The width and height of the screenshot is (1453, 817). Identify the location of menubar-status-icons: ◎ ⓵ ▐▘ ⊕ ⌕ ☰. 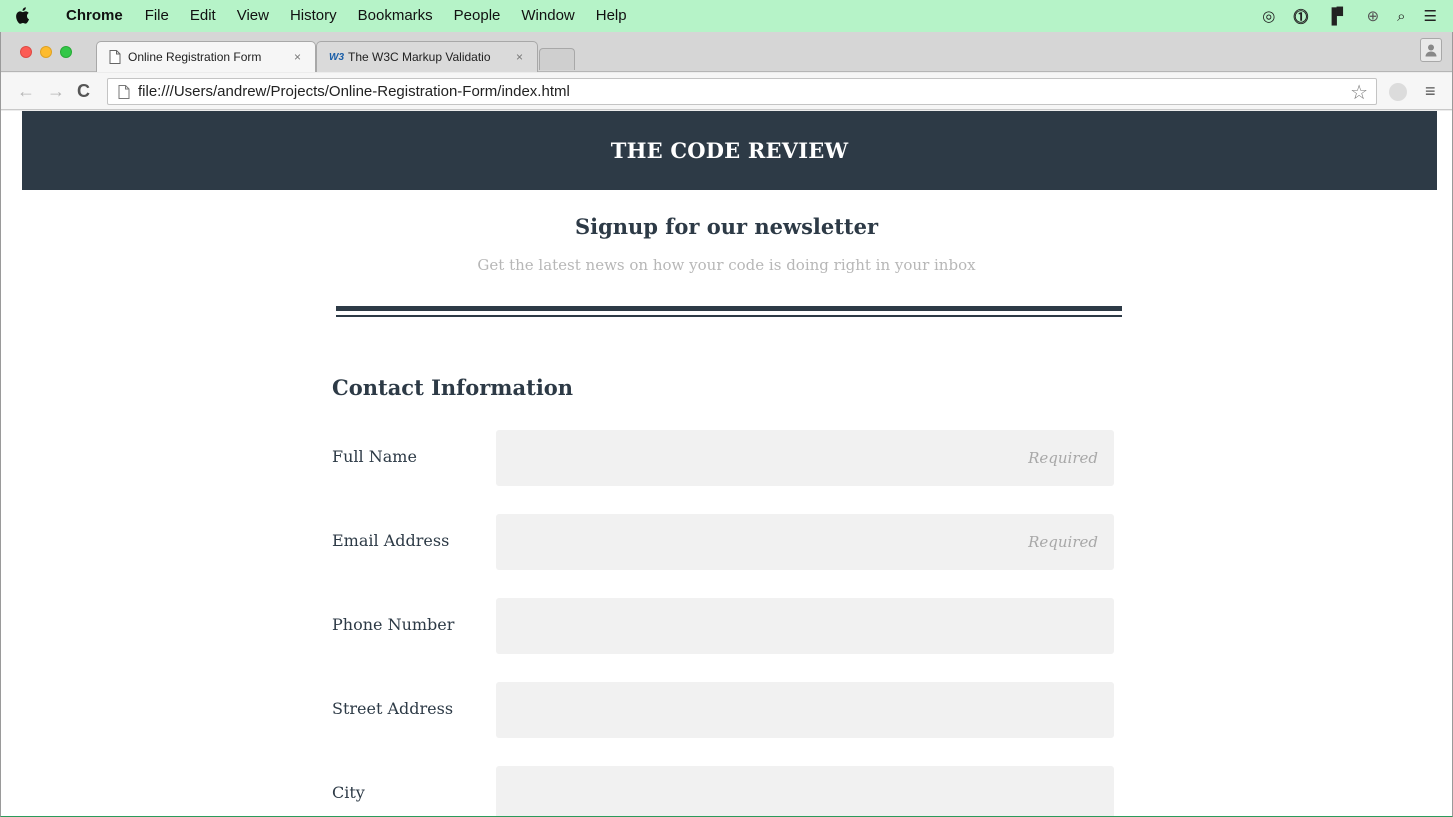
(1349, 16).